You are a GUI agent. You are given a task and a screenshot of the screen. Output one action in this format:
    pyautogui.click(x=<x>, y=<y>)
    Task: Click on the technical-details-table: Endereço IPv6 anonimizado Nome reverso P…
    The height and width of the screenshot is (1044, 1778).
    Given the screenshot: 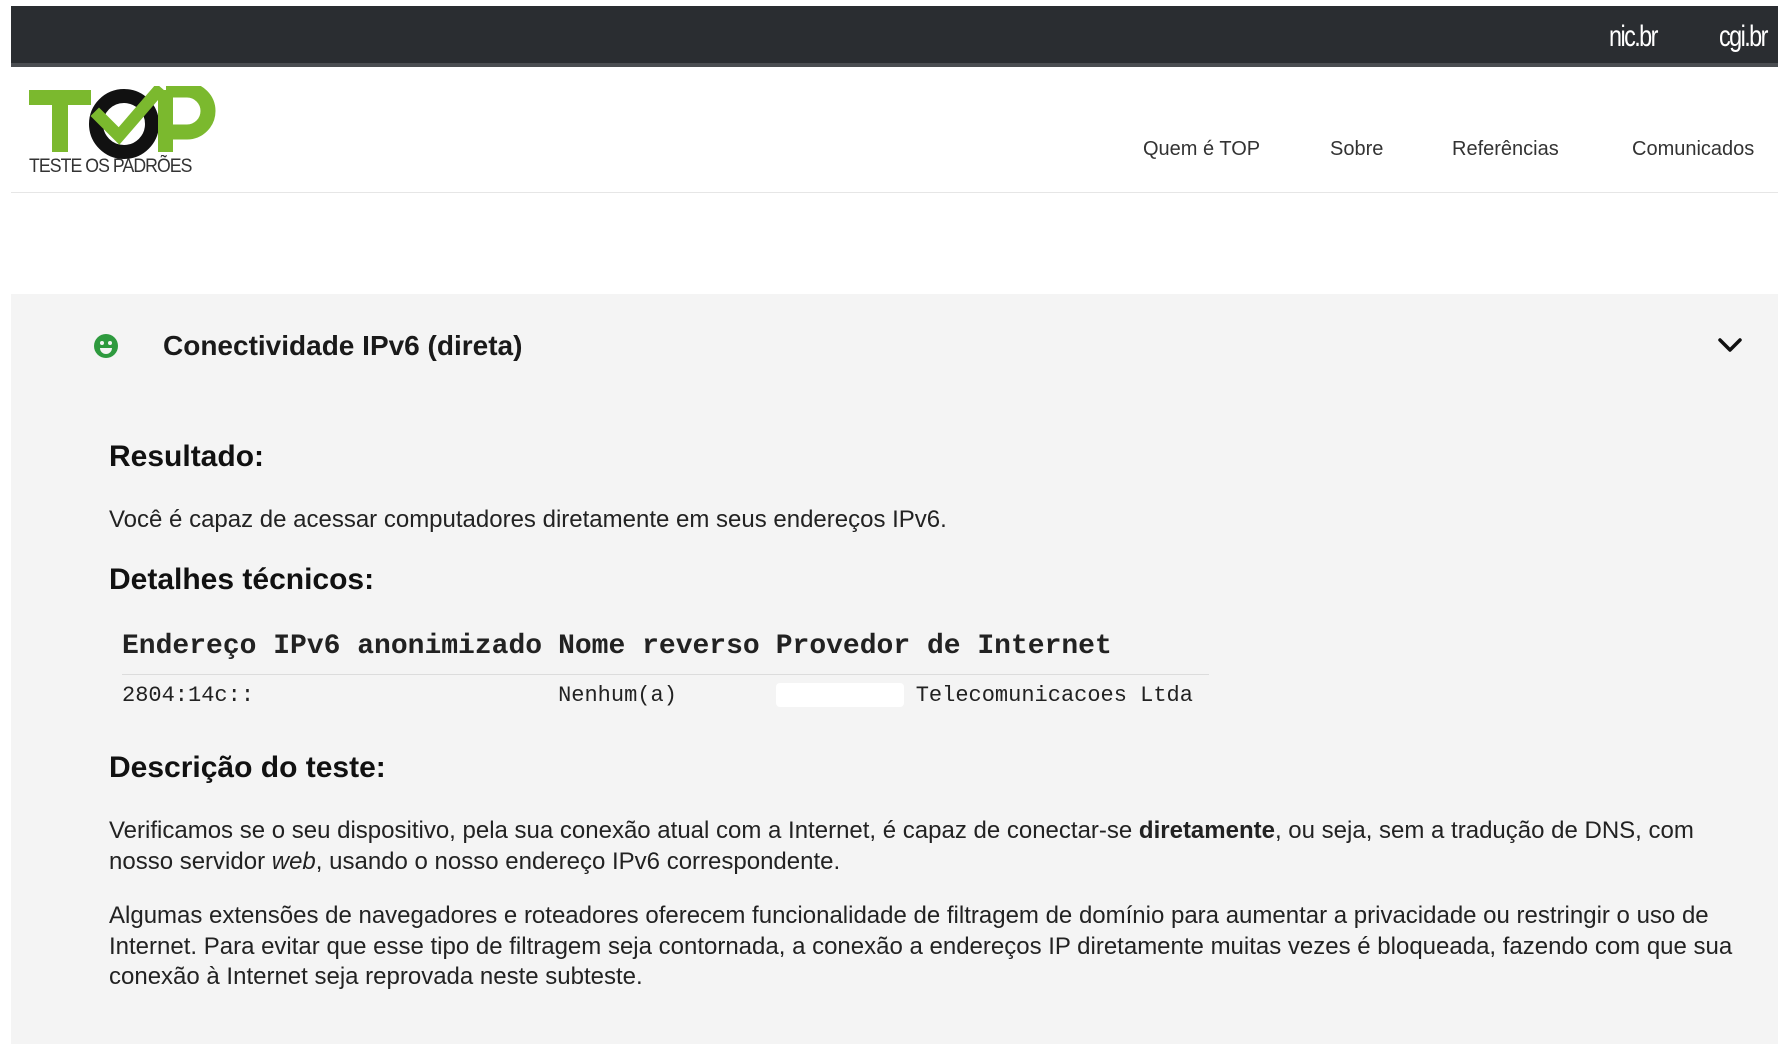 What is the action you would take?
    pyautogui.click(x=665, y=669)
    